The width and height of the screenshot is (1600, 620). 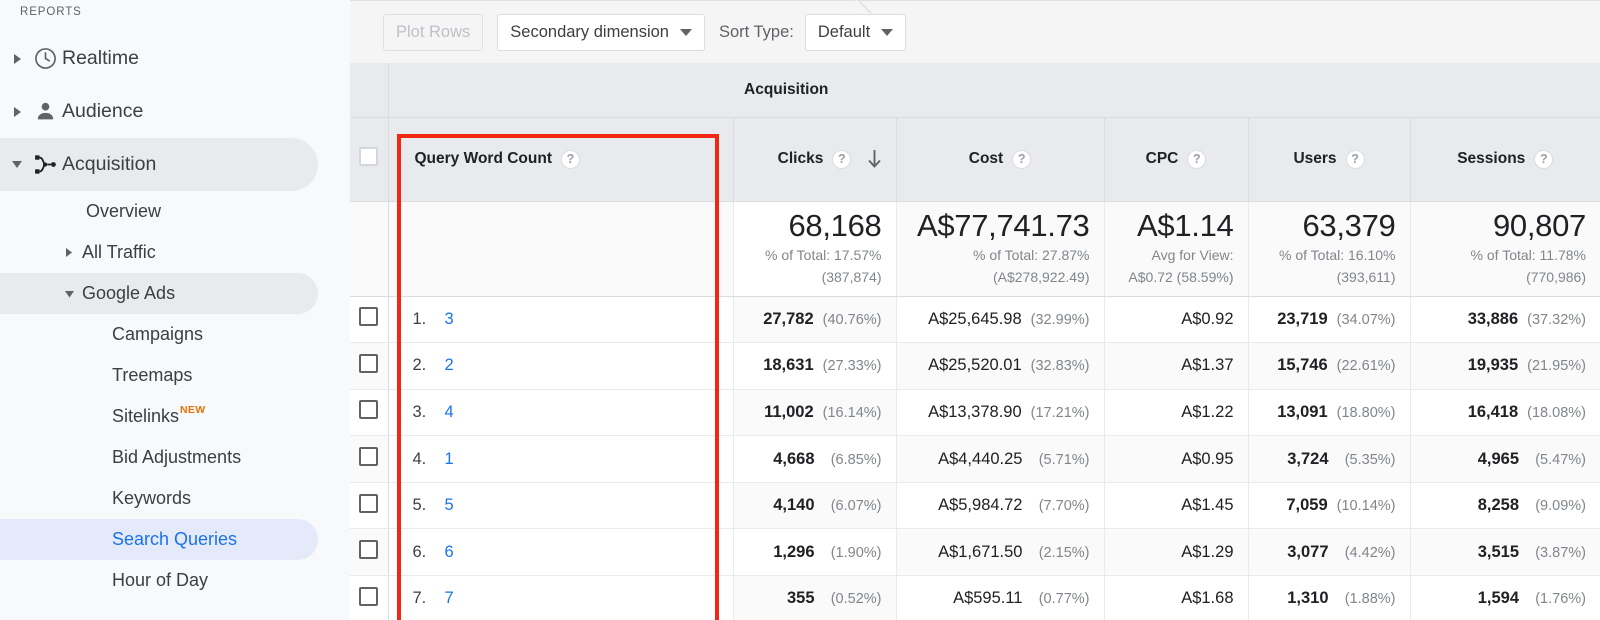 What do you see at coordinates (823, 254) in the screenshot?
I see `summary-subtext-line1: % of Total: 17.57%` at bounding box center [823, 254].